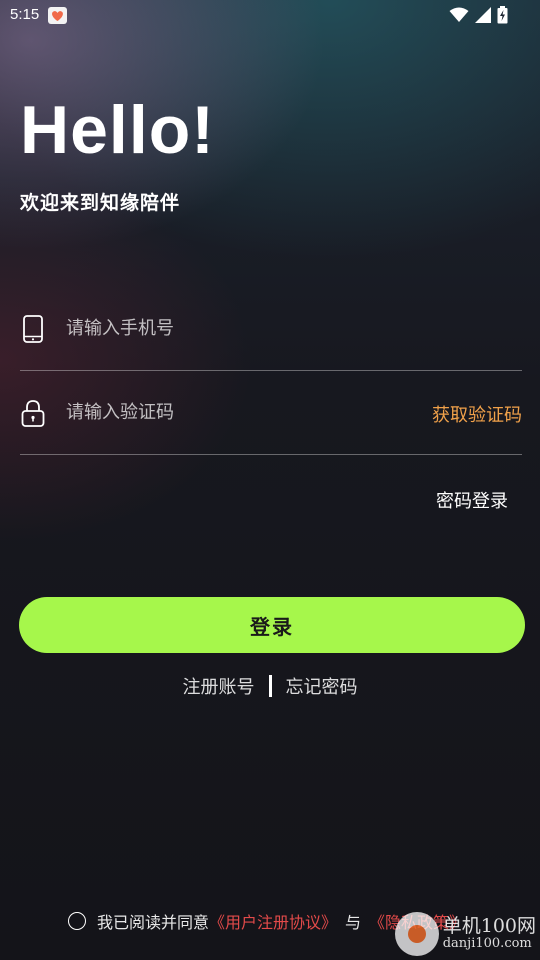 The height and width of the screenshot is (960, 540). I want to click on get-code-button: 获取验证码, so click(477, 414).